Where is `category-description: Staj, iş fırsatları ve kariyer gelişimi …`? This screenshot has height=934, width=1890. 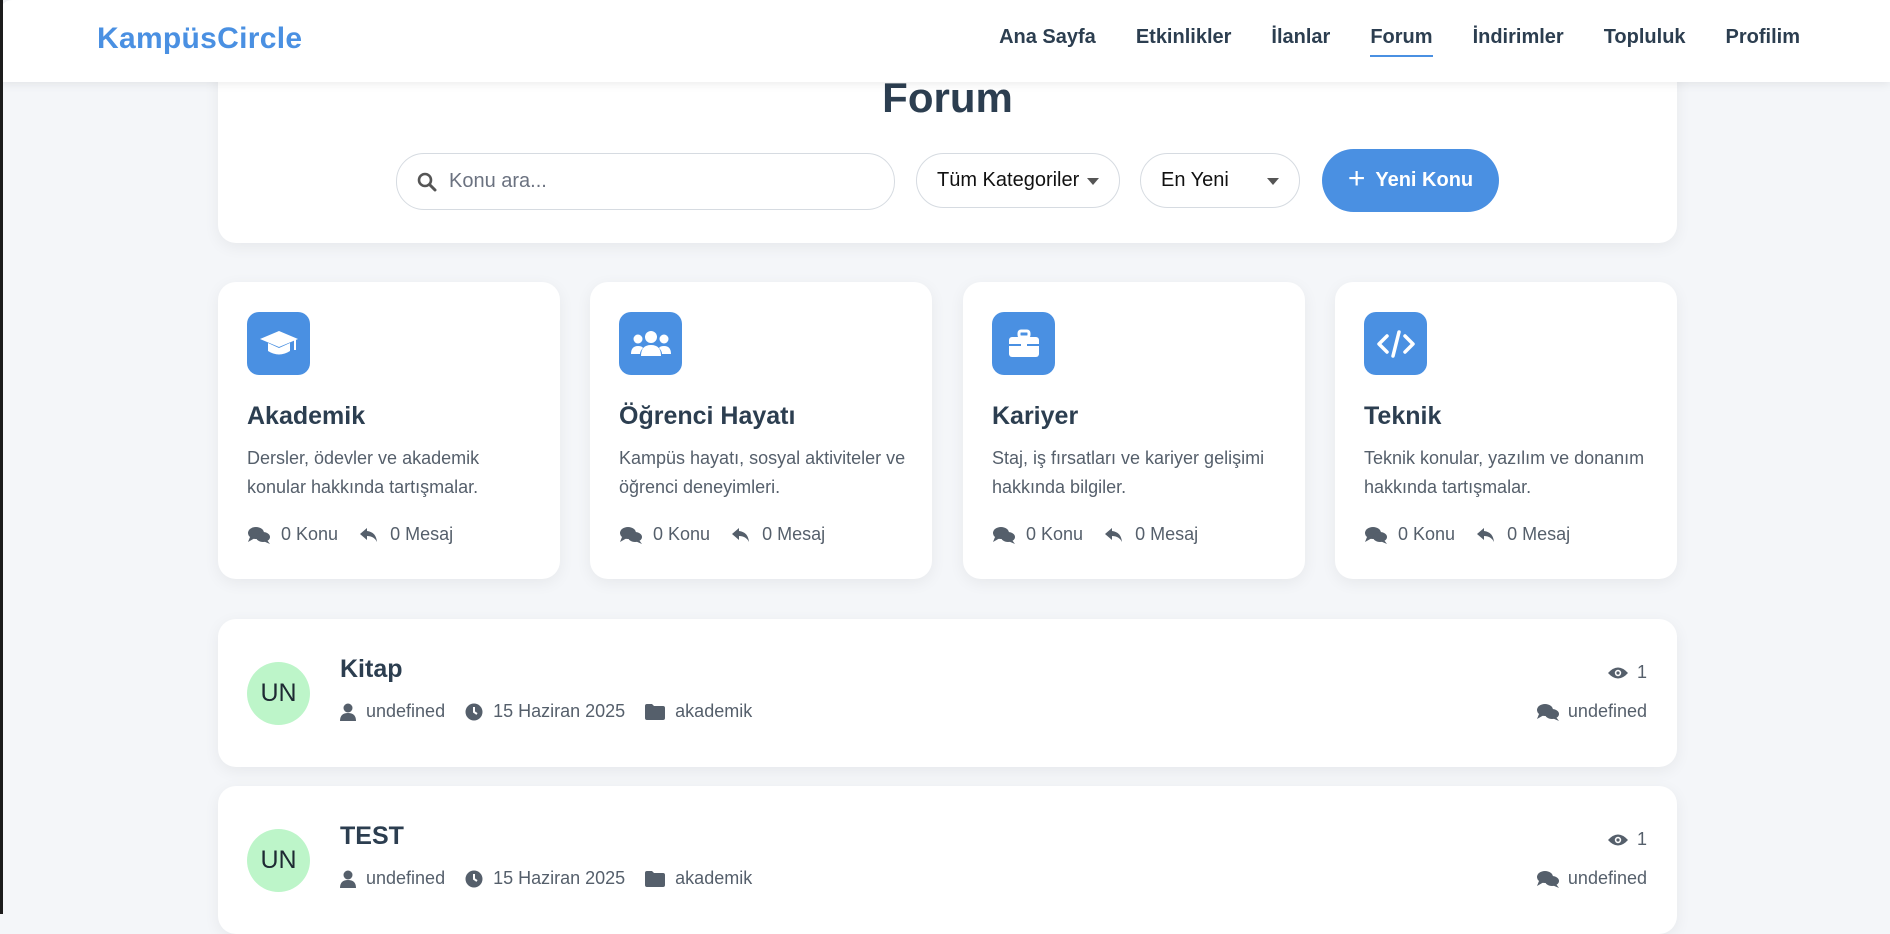 category-description: Staj, iş fırsatları ve kariyer gelişimi … is located at coordinates (1128, 472).